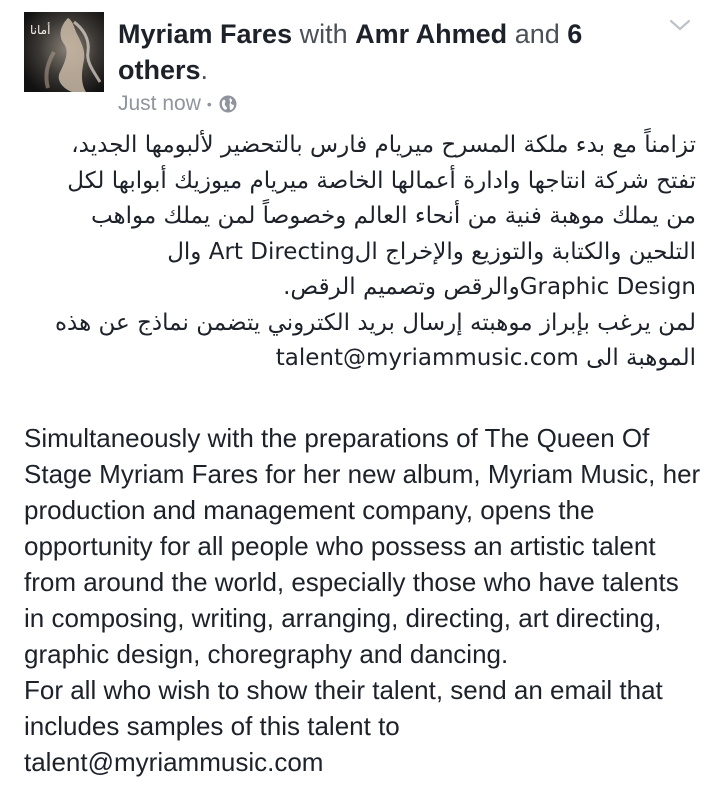  I want to click on post-meta: Just now •, so click(378, 104).